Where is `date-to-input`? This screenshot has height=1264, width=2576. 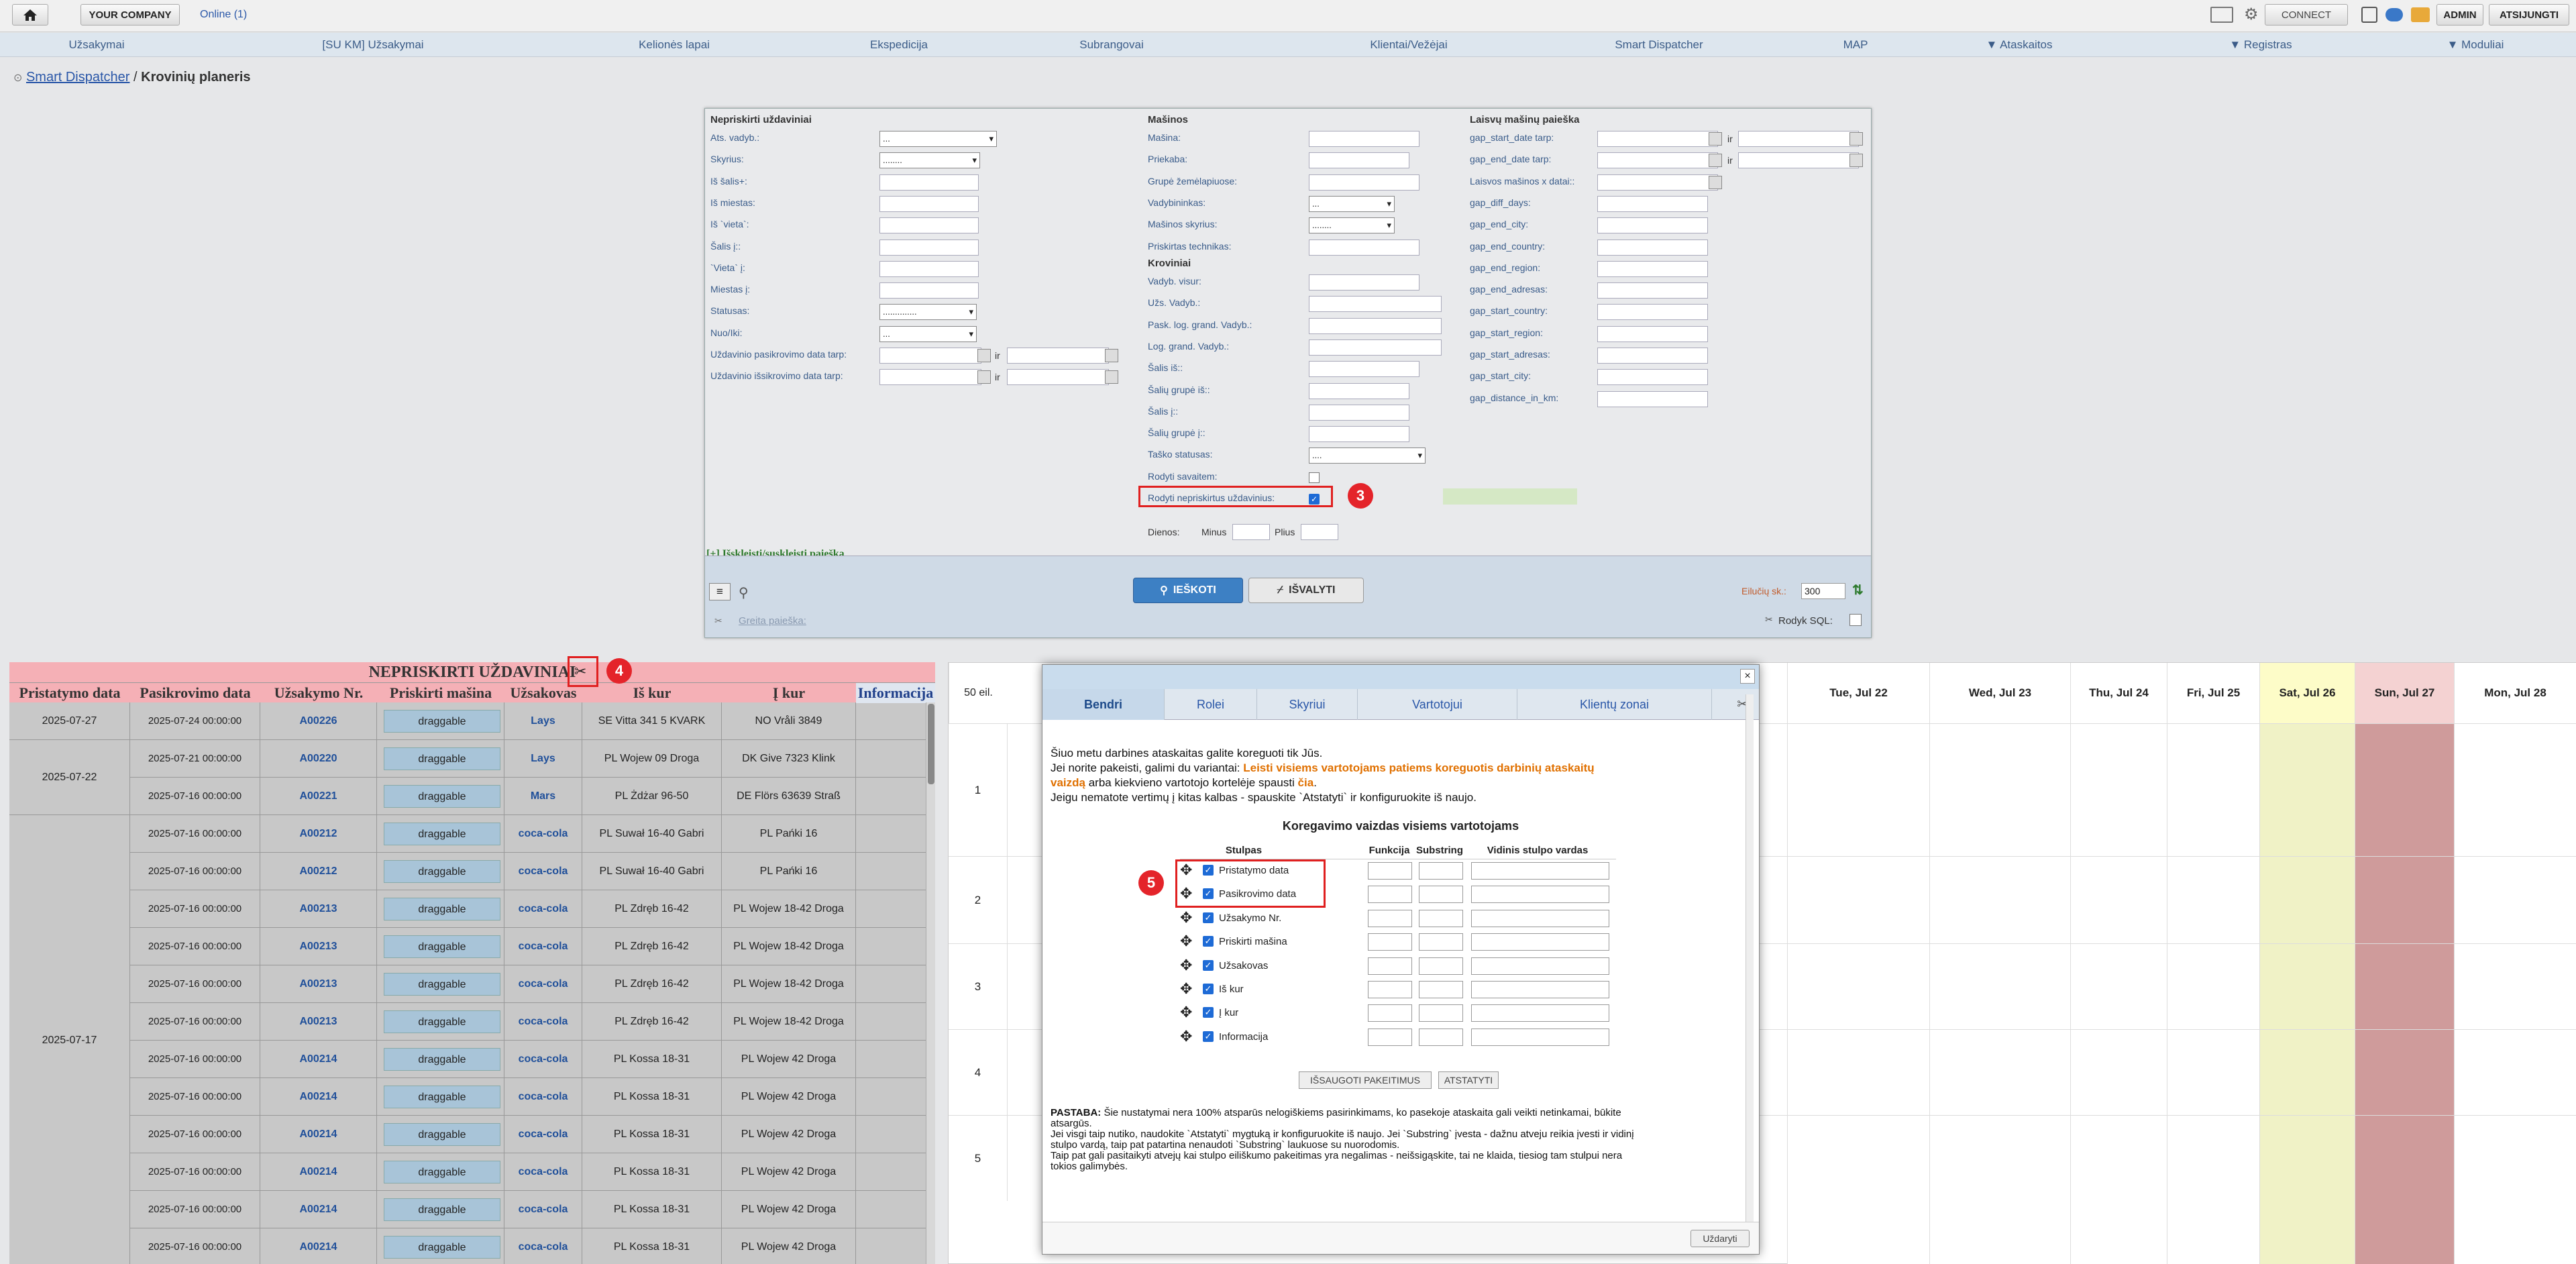 date-to-input is located at coordinates (1798, 160).